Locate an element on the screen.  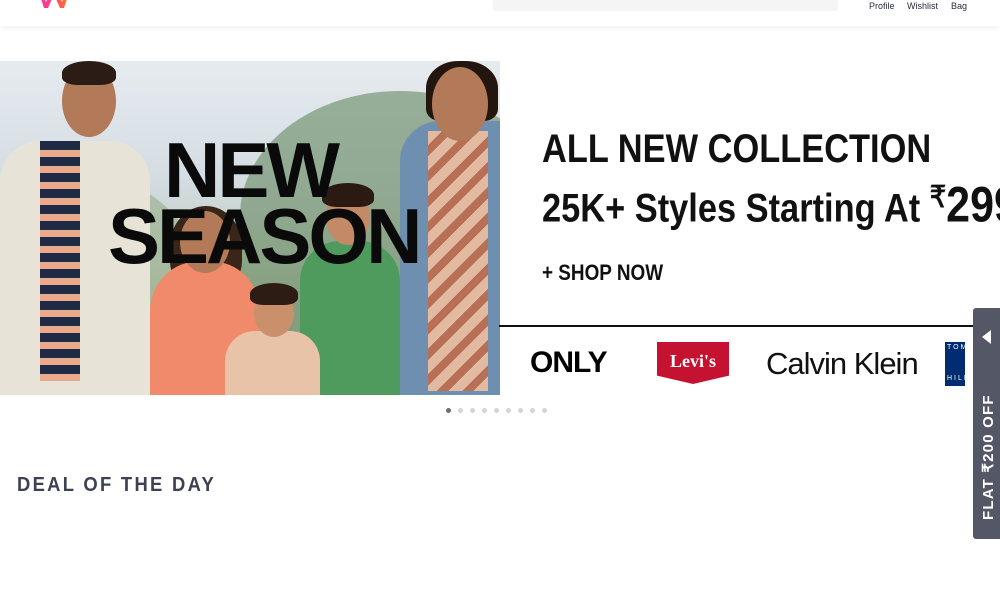
collection-subtitle: 25K+ Styles Starting At ₹299 is located at coordinates (771, 203).